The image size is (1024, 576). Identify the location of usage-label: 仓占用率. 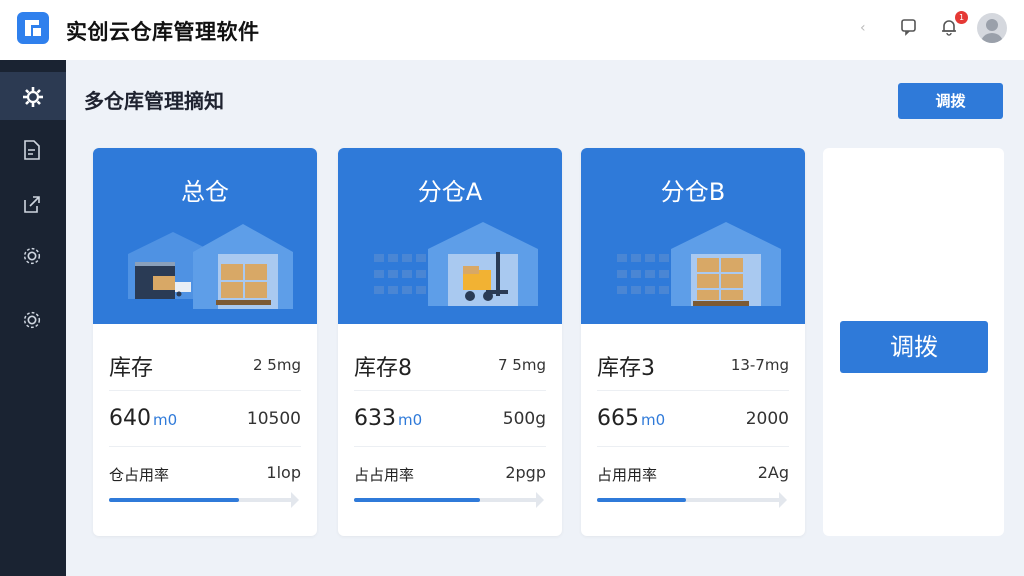
(139, 475).